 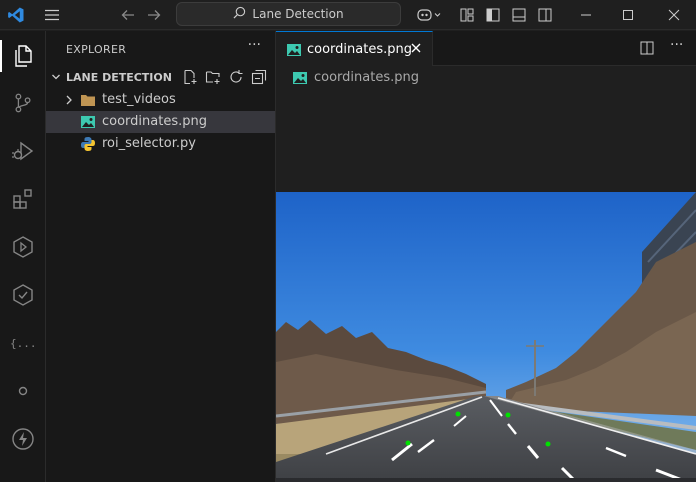 I want to click on activity-bar: {...}, so click(x=23, y=256).